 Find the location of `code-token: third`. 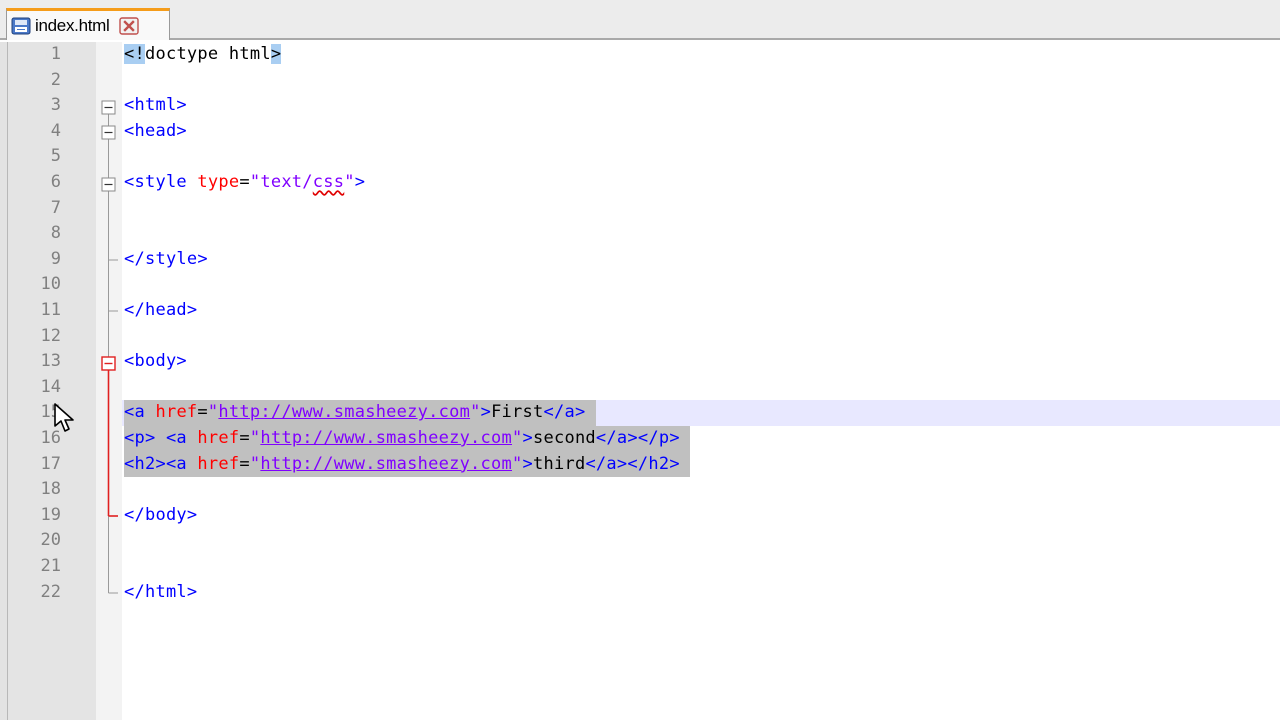

code-token: third is located at coordinates (559, 463).